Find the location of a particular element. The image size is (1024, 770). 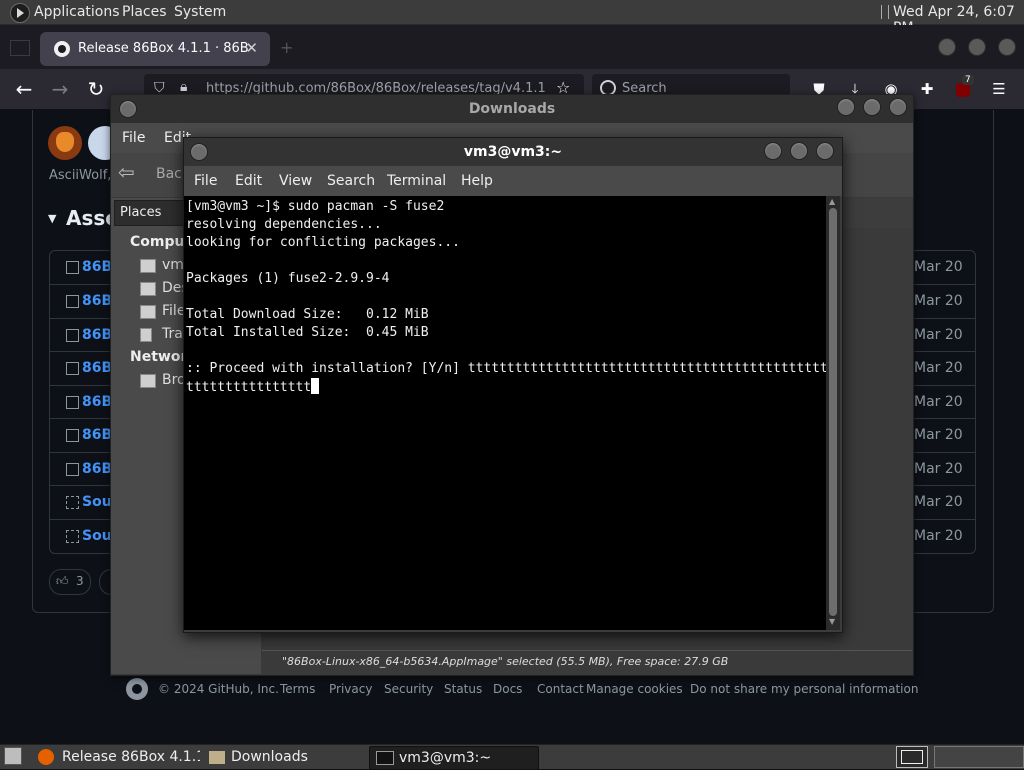

task-label: vm3@vm3:~ is located at coordinates (445, 758).